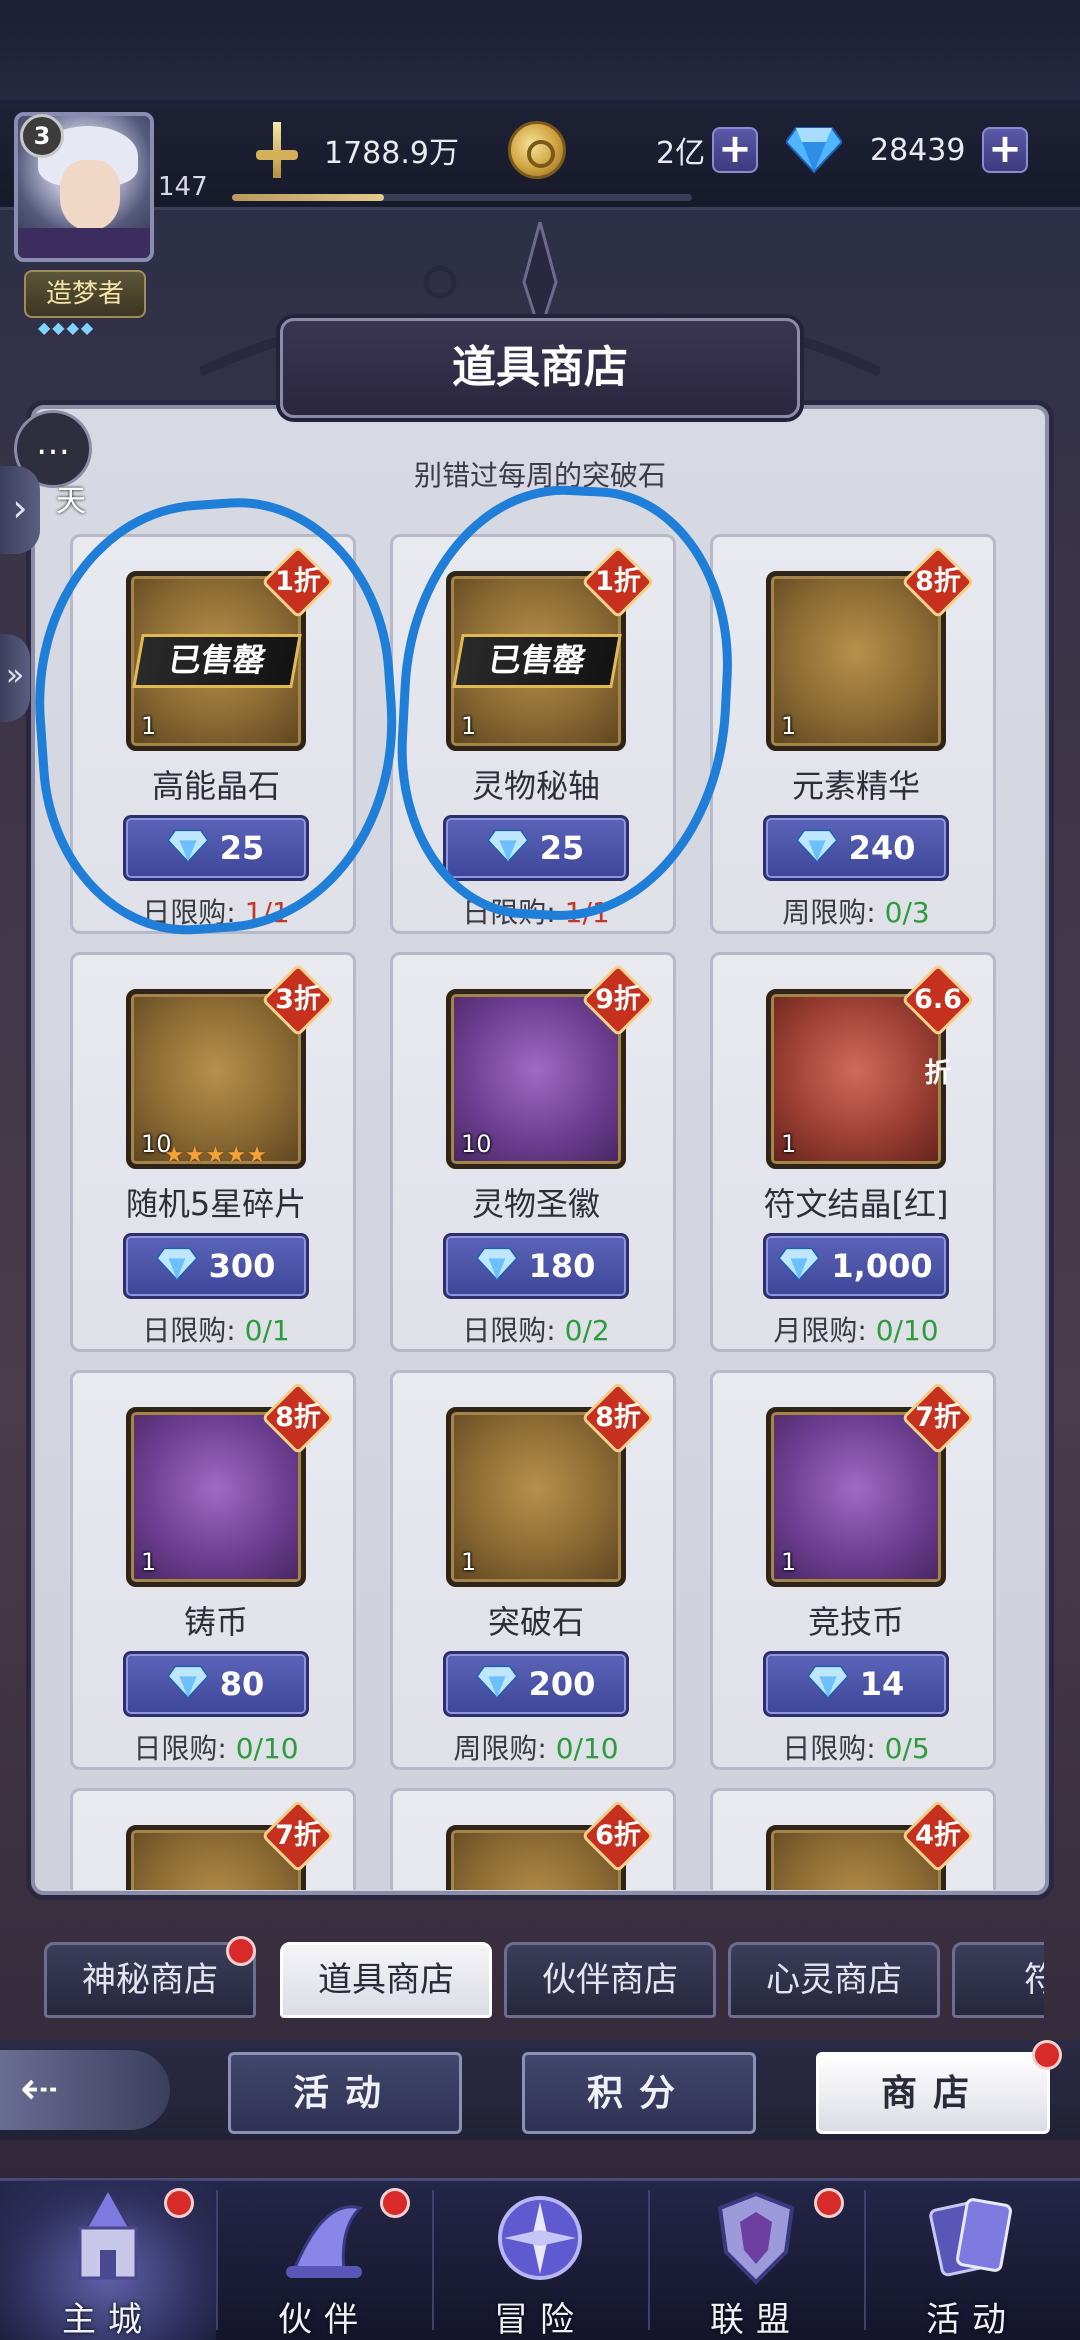 The height and width of the screenshot is (2340, 1080). Describe the element at coordinates (540, 2320) in the screenshot. I see `nav-label: 冒险` at that location.